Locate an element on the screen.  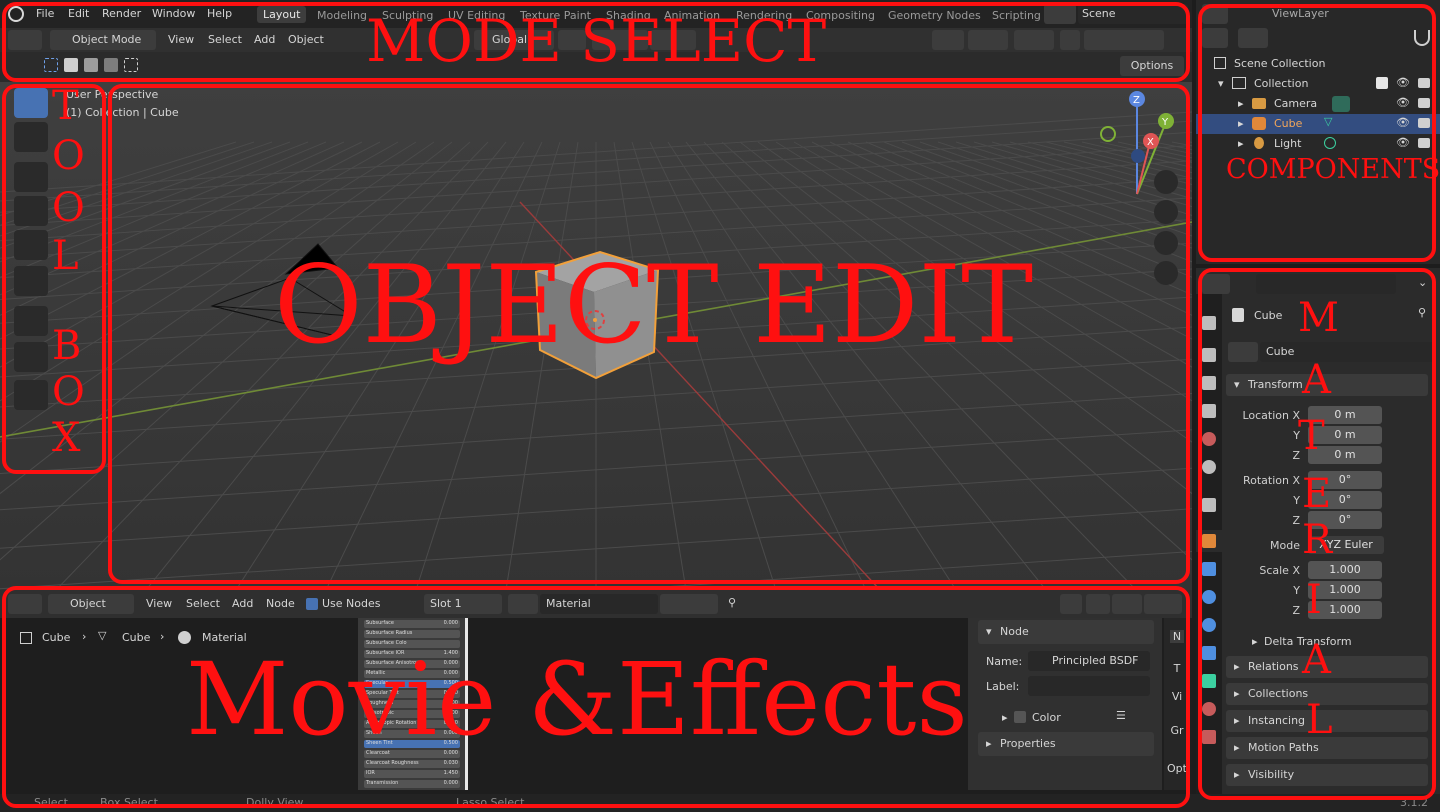
properties-search-input is located at coordinates (1326, 284).